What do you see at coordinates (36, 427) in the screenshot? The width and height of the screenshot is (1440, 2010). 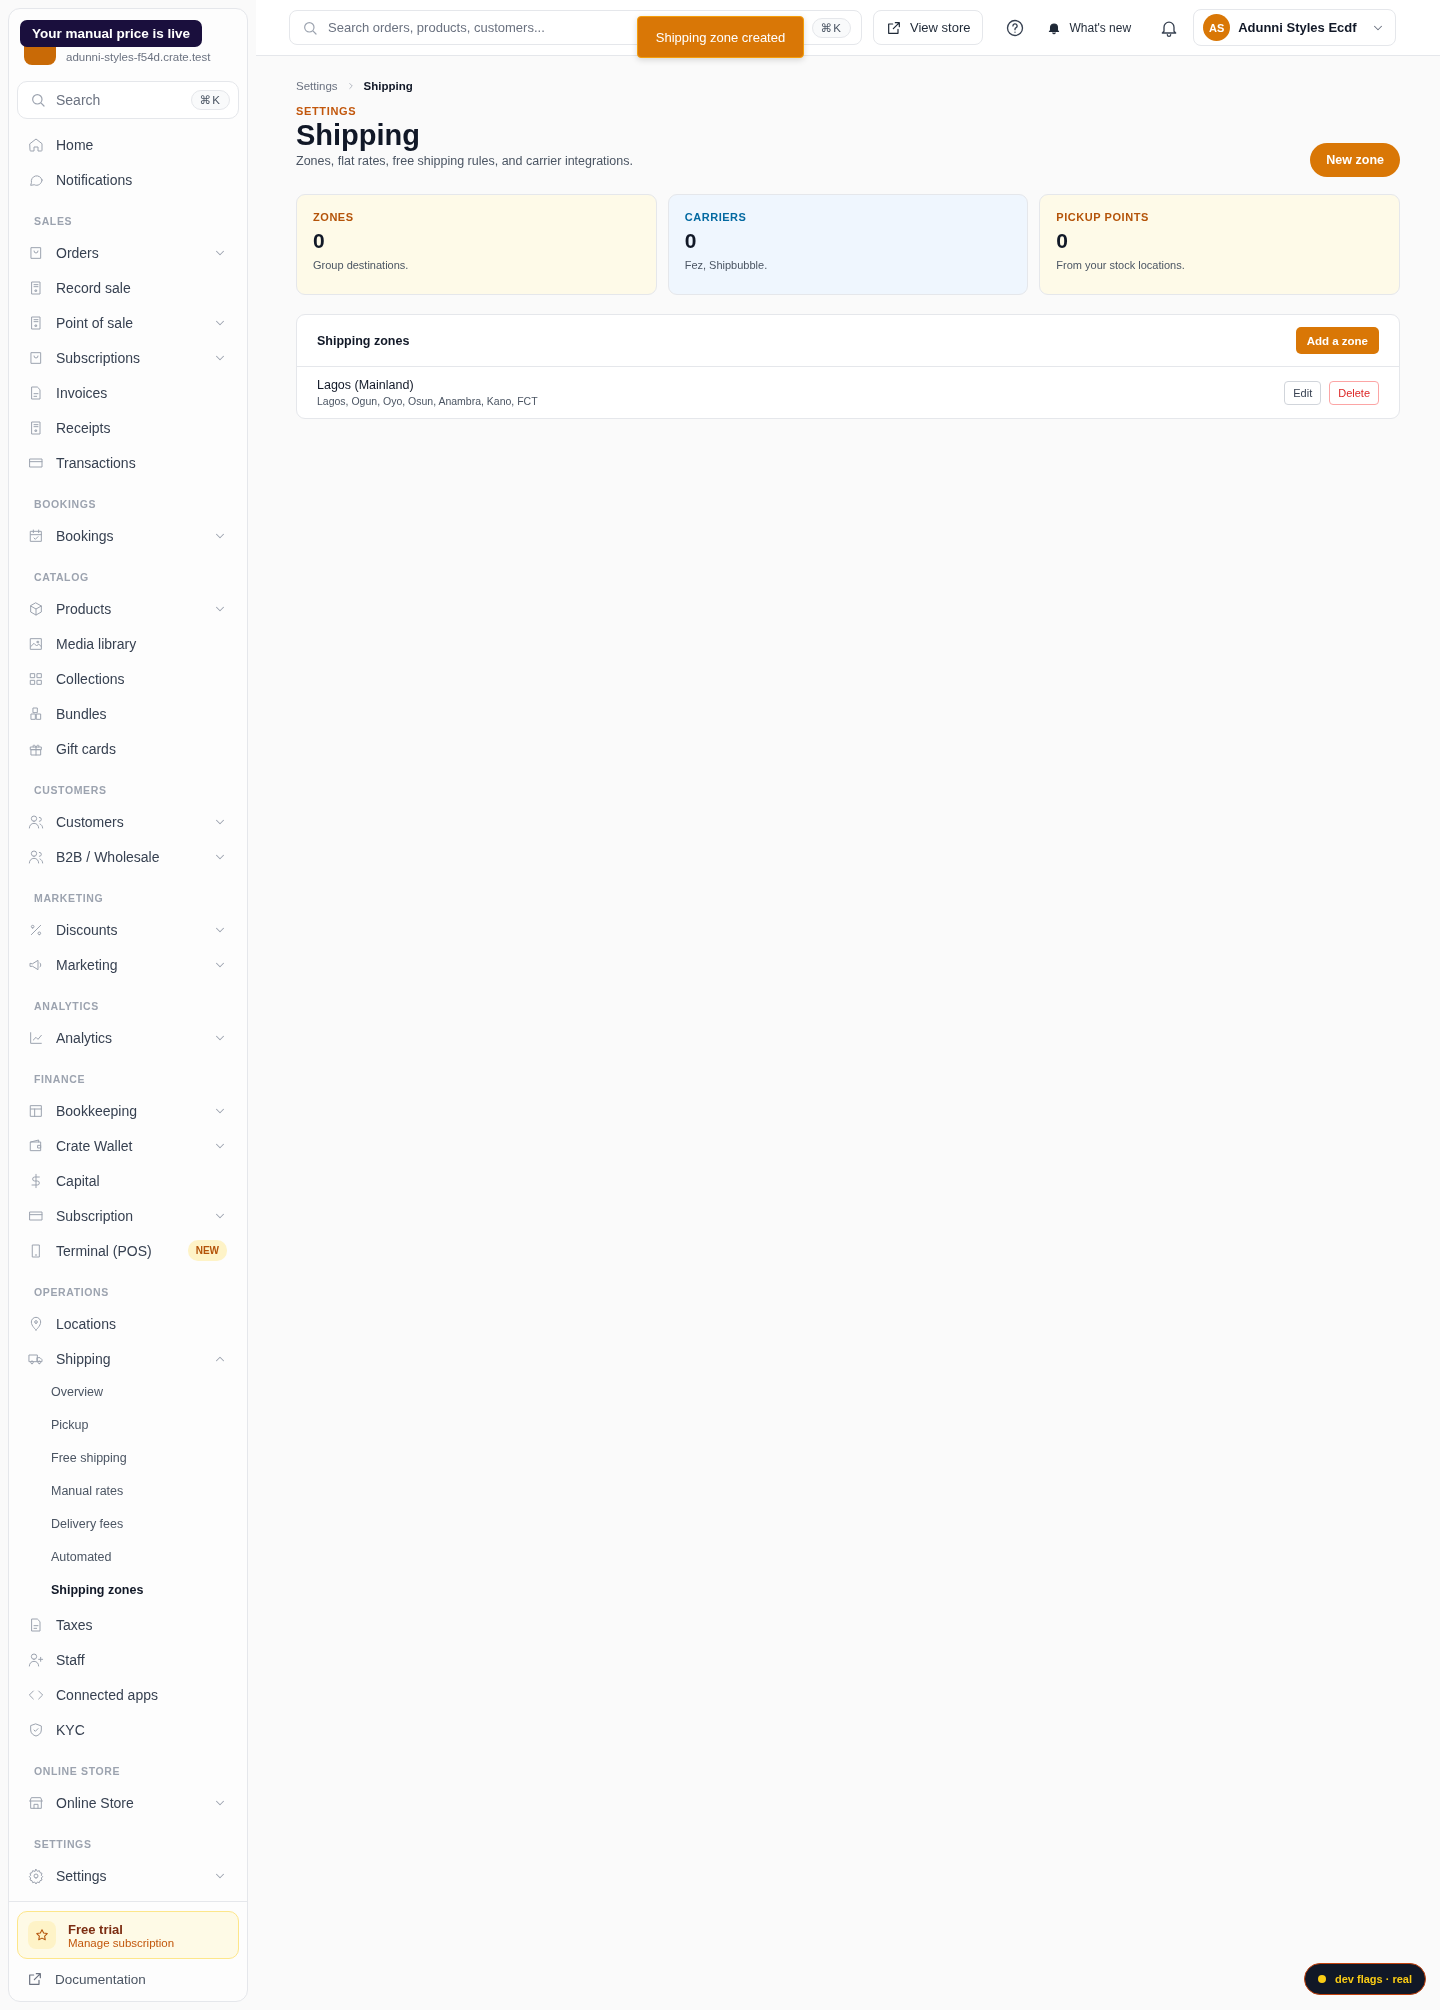 I see `receipt-icon` at bounding box center [36, 427].